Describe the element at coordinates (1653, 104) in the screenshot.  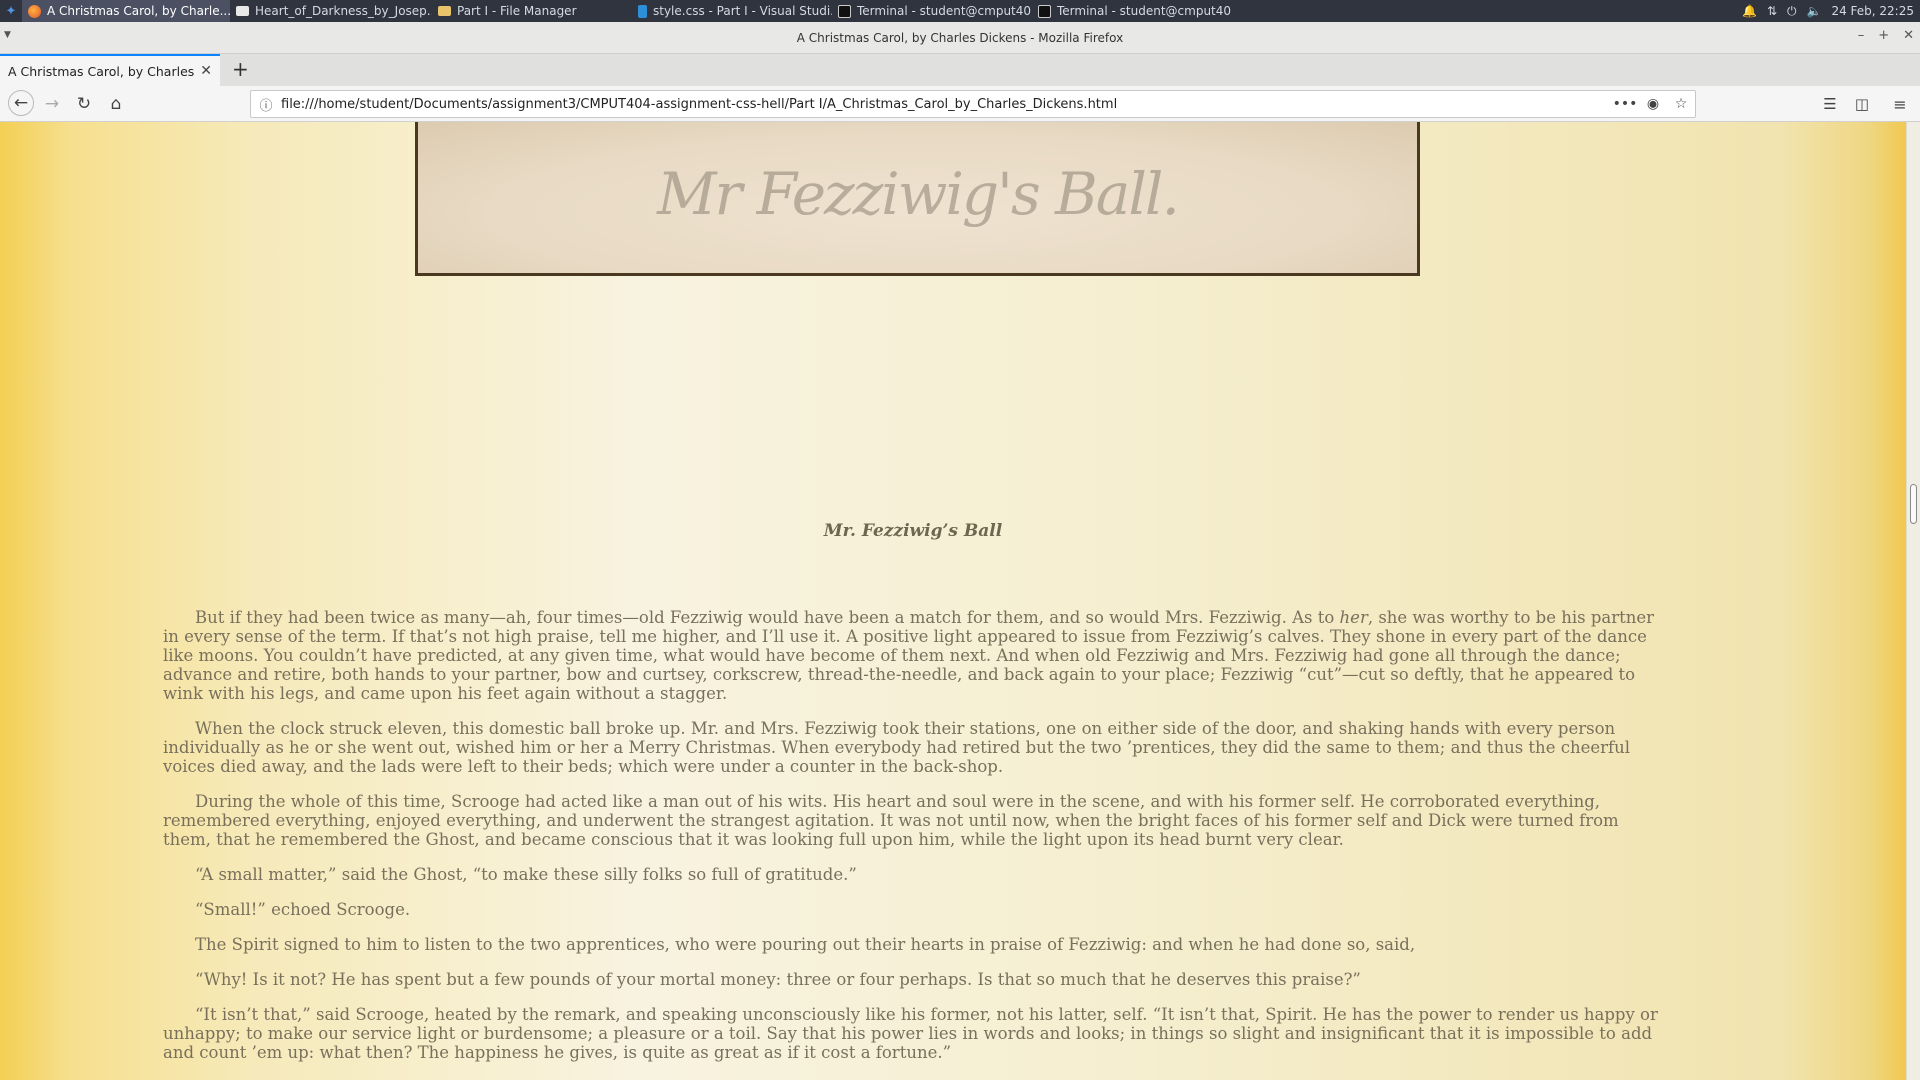
I see `pocket-icon: ◉` at that location.